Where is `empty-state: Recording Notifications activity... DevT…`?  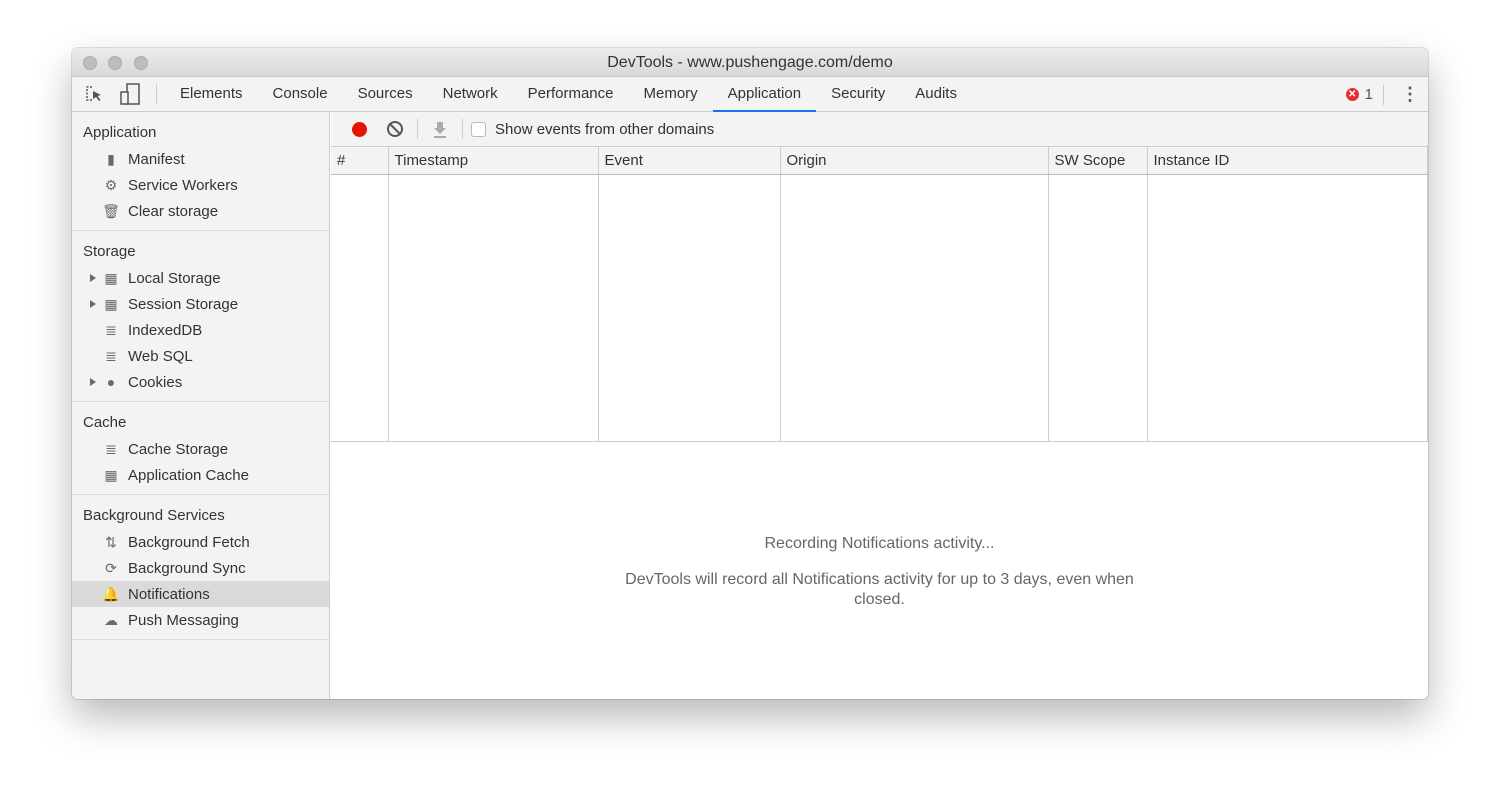 empty-state: Recording Notifications activity... DevT… is located at coordinates (879, 572).